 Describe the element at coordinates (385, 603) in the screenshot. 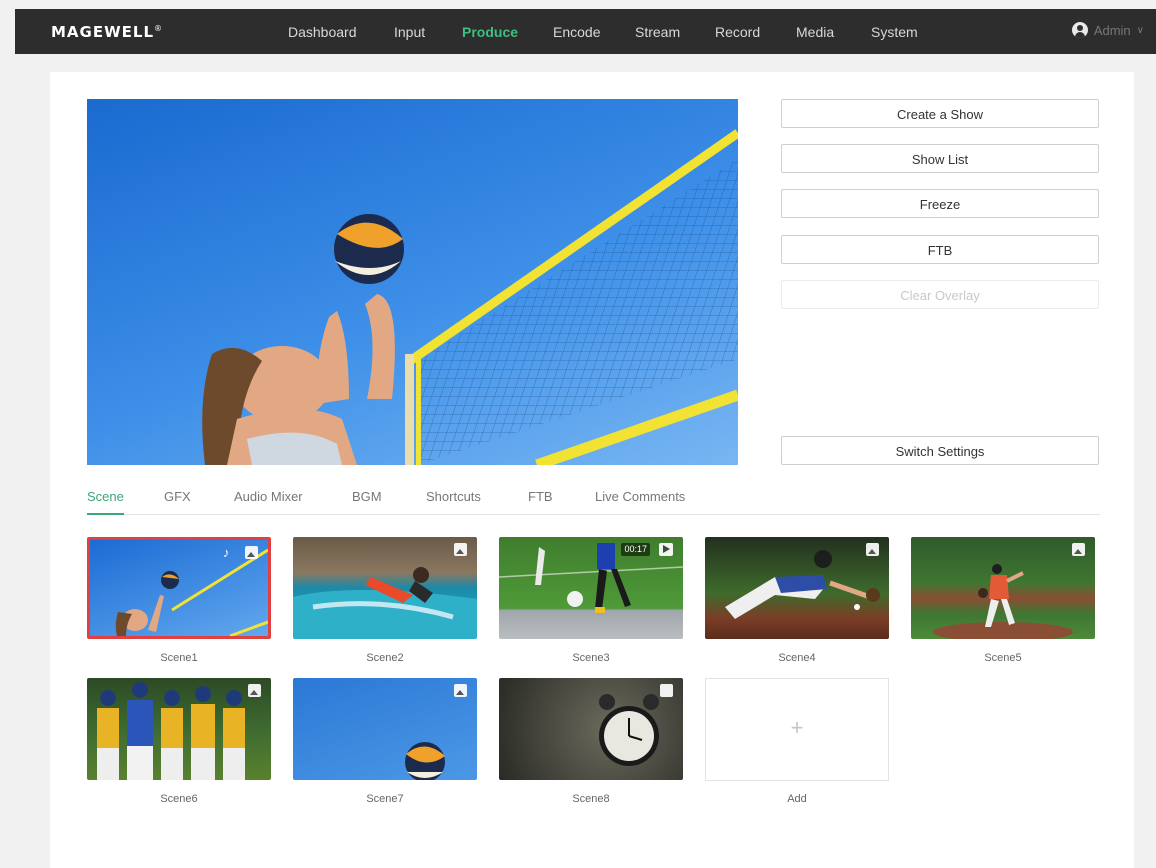

I see `scene2-image` at that location.